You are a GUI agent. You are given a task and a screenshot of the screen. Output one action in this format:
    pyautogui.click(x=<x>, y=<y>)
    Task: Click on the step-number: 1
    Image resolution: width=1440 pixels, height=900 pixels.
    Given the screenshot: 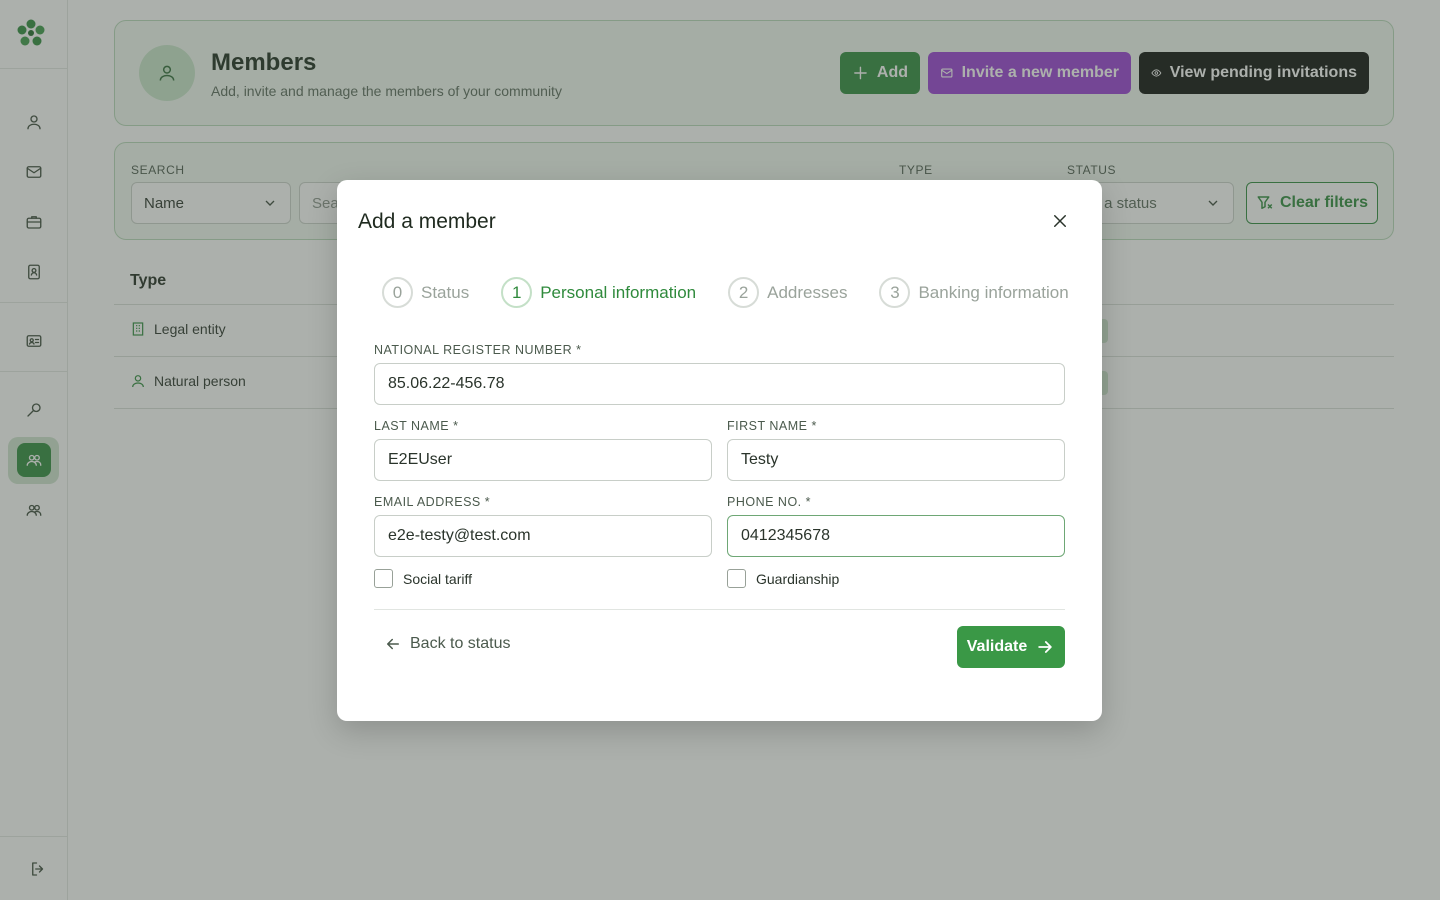 What is the action you would take?
    pyautogui.click(x=517, y=292)
    